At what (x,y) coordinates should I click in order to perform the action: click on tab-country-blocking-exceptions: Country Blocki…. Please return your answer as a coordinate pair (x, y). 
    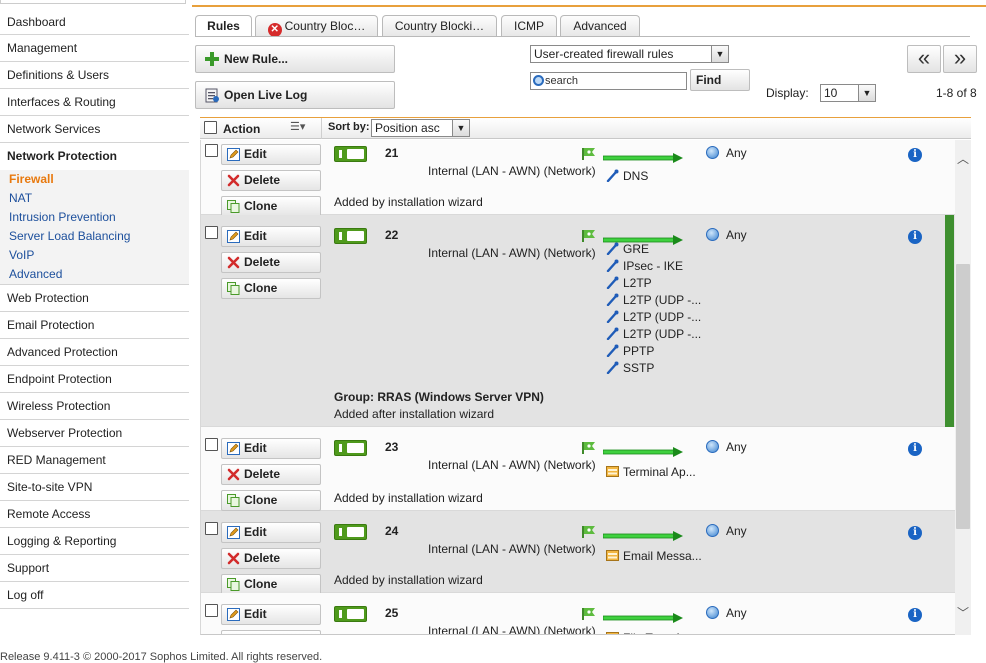
    Looking at the image, I should click on (439, 26).